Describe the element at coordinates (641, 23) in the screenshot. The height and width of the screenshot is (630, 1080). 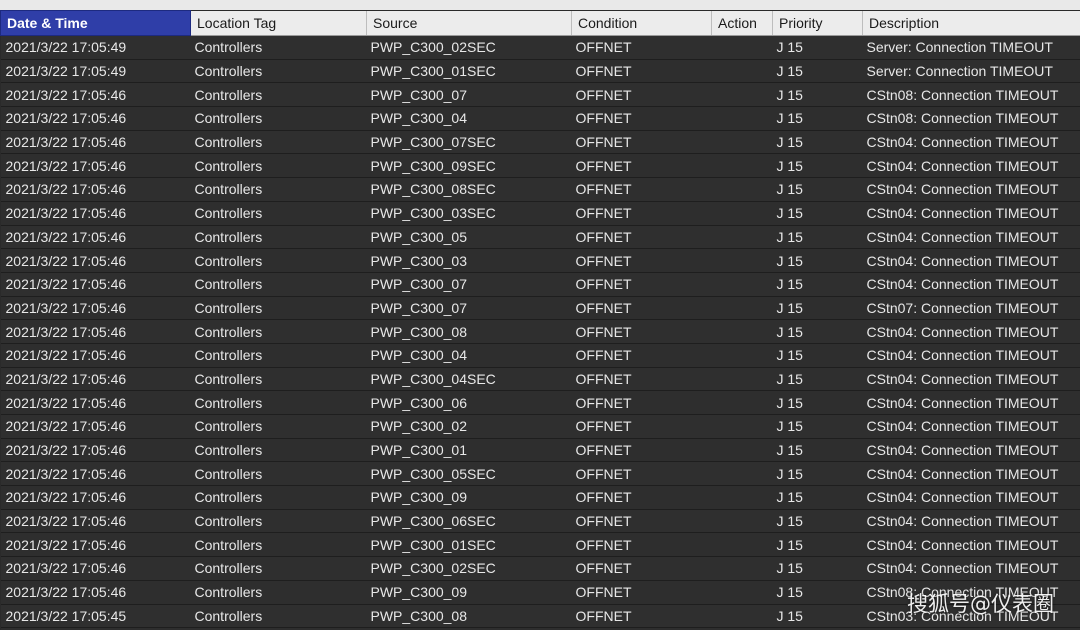
I see `column-header-condition: Condition` at that location.